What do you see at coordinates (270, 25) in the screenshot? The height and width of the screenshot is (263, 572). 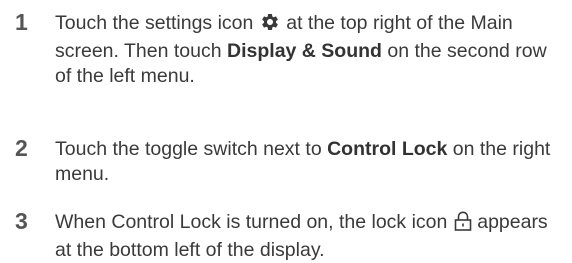 I see `gear-icon` at bounding box center [270, 25].